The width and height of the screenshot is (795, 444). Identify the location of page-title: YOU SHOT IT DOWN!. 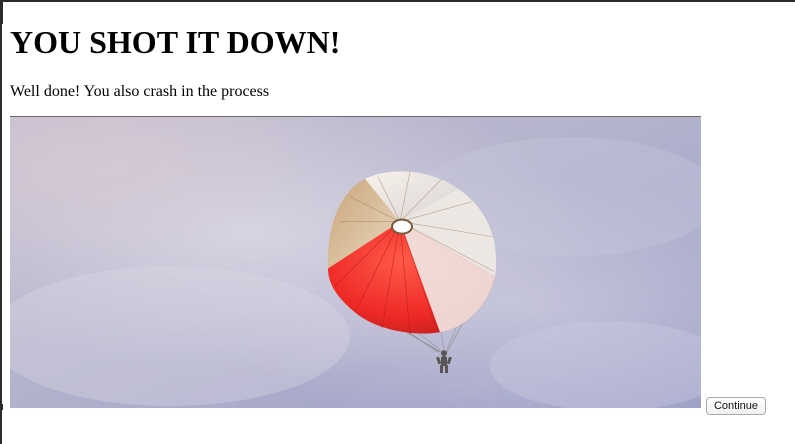
(175, 42).